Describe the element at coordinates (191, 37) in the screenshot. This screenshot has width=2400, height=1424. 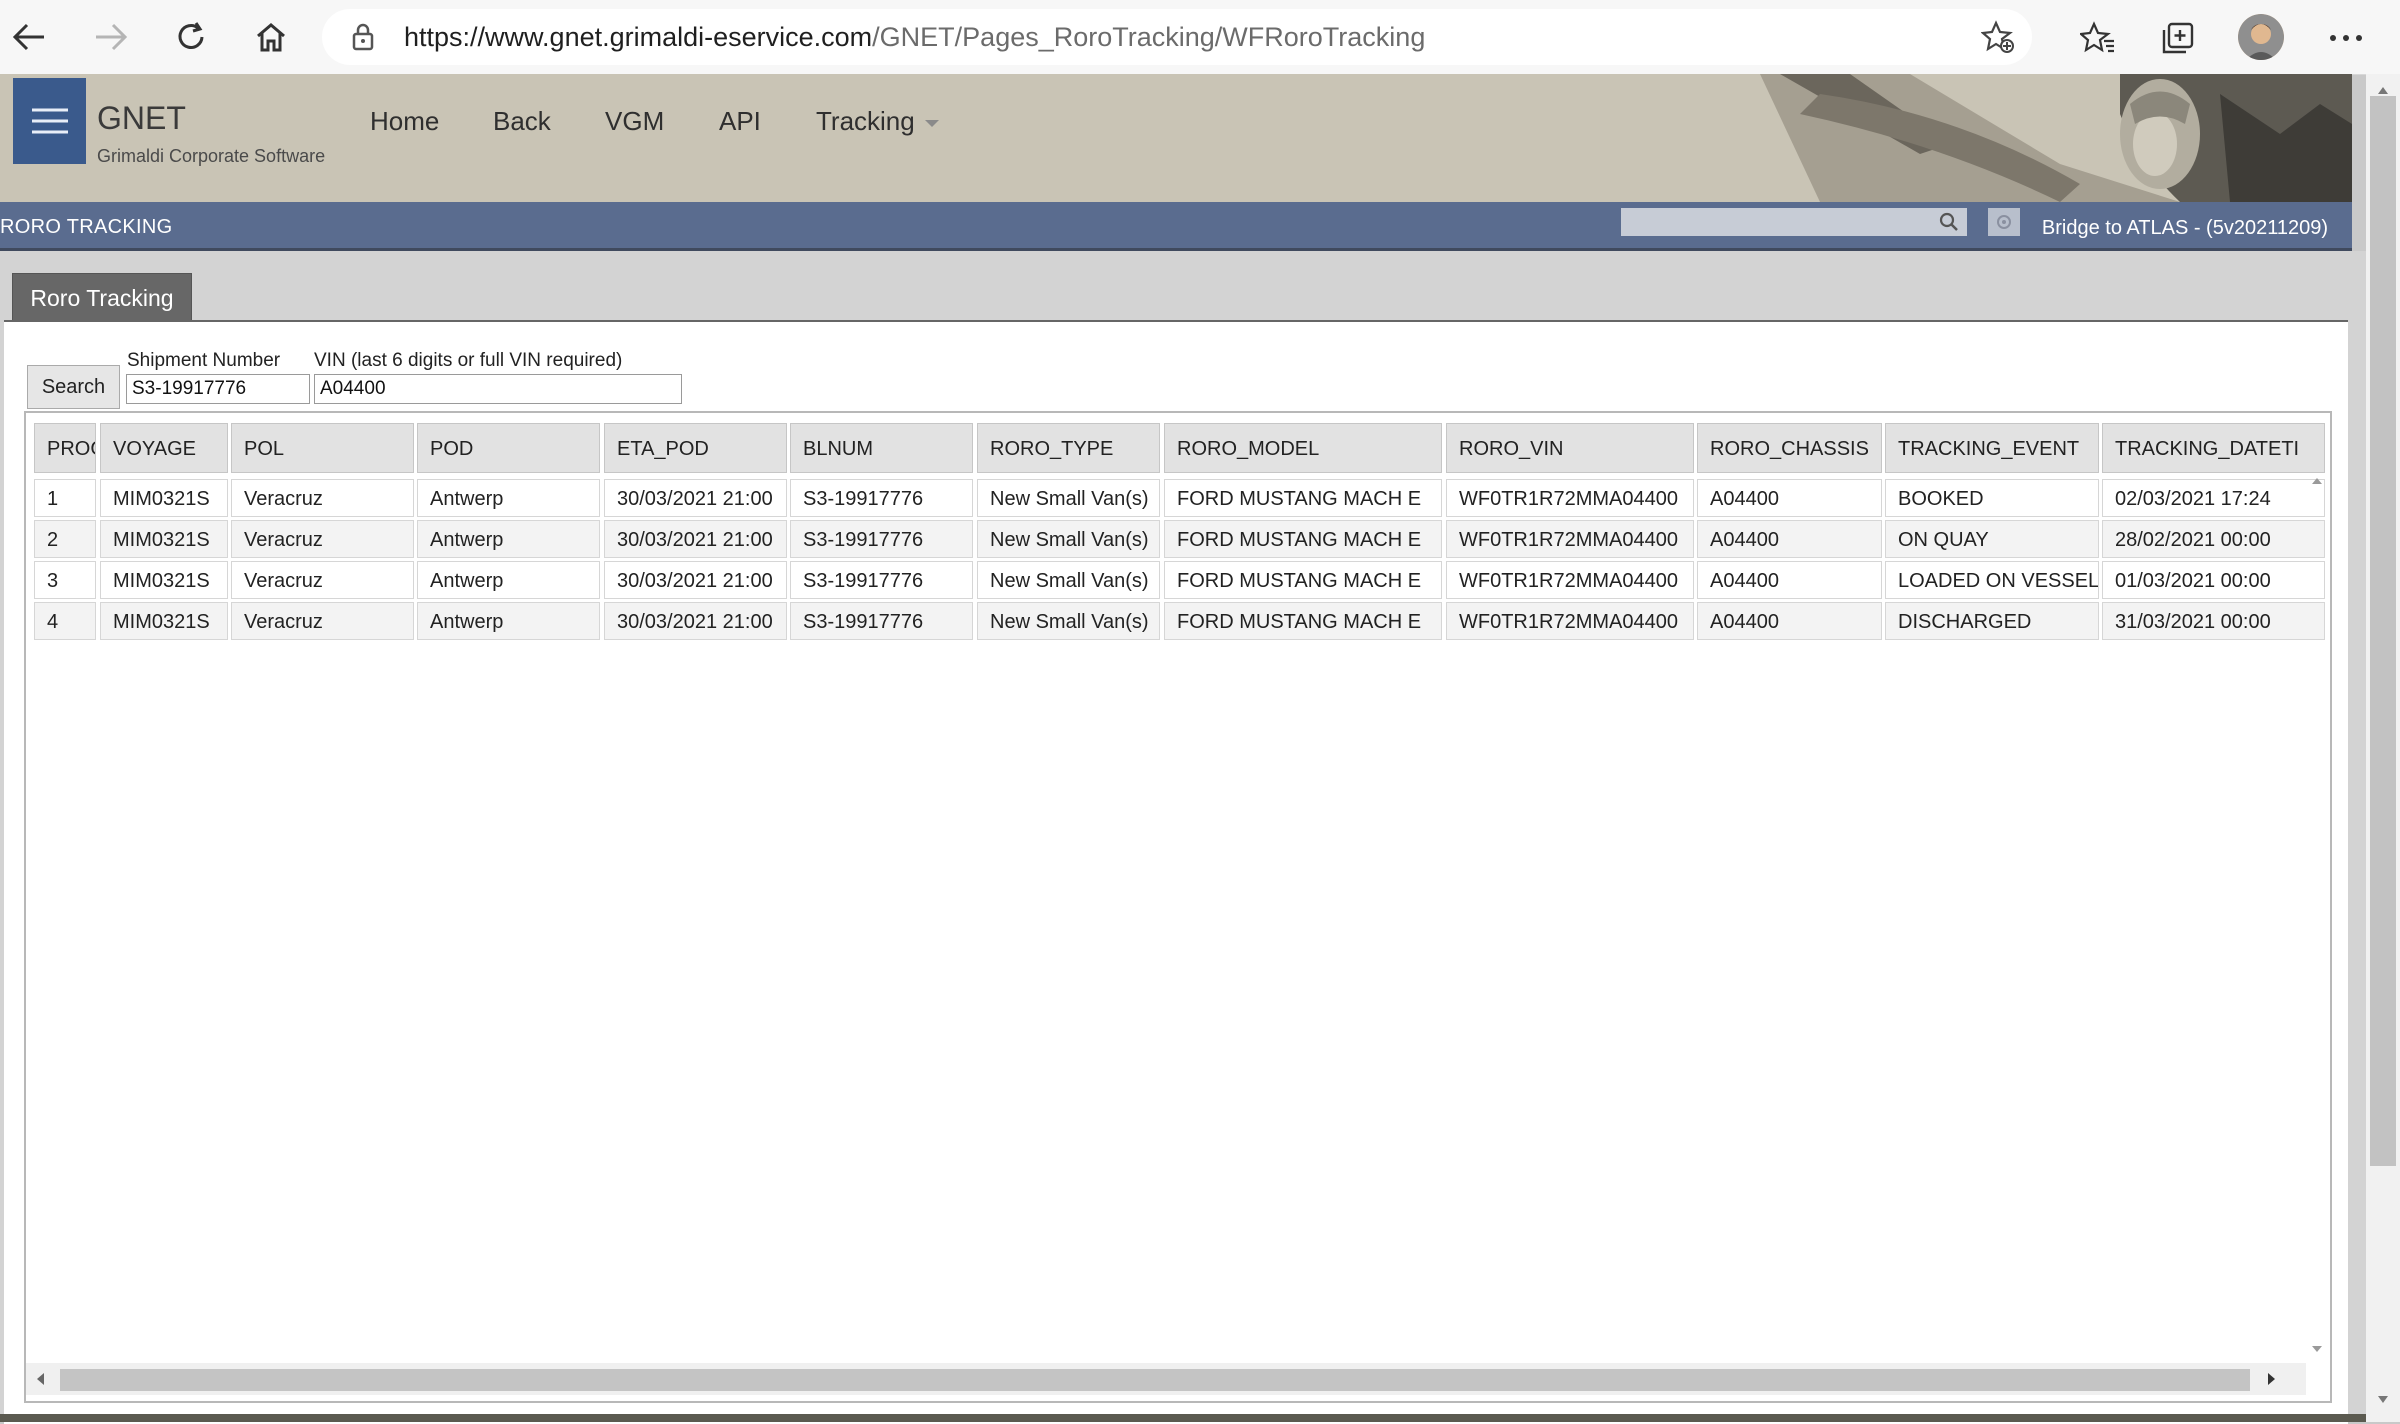
I see `refresh-icon` at that location.